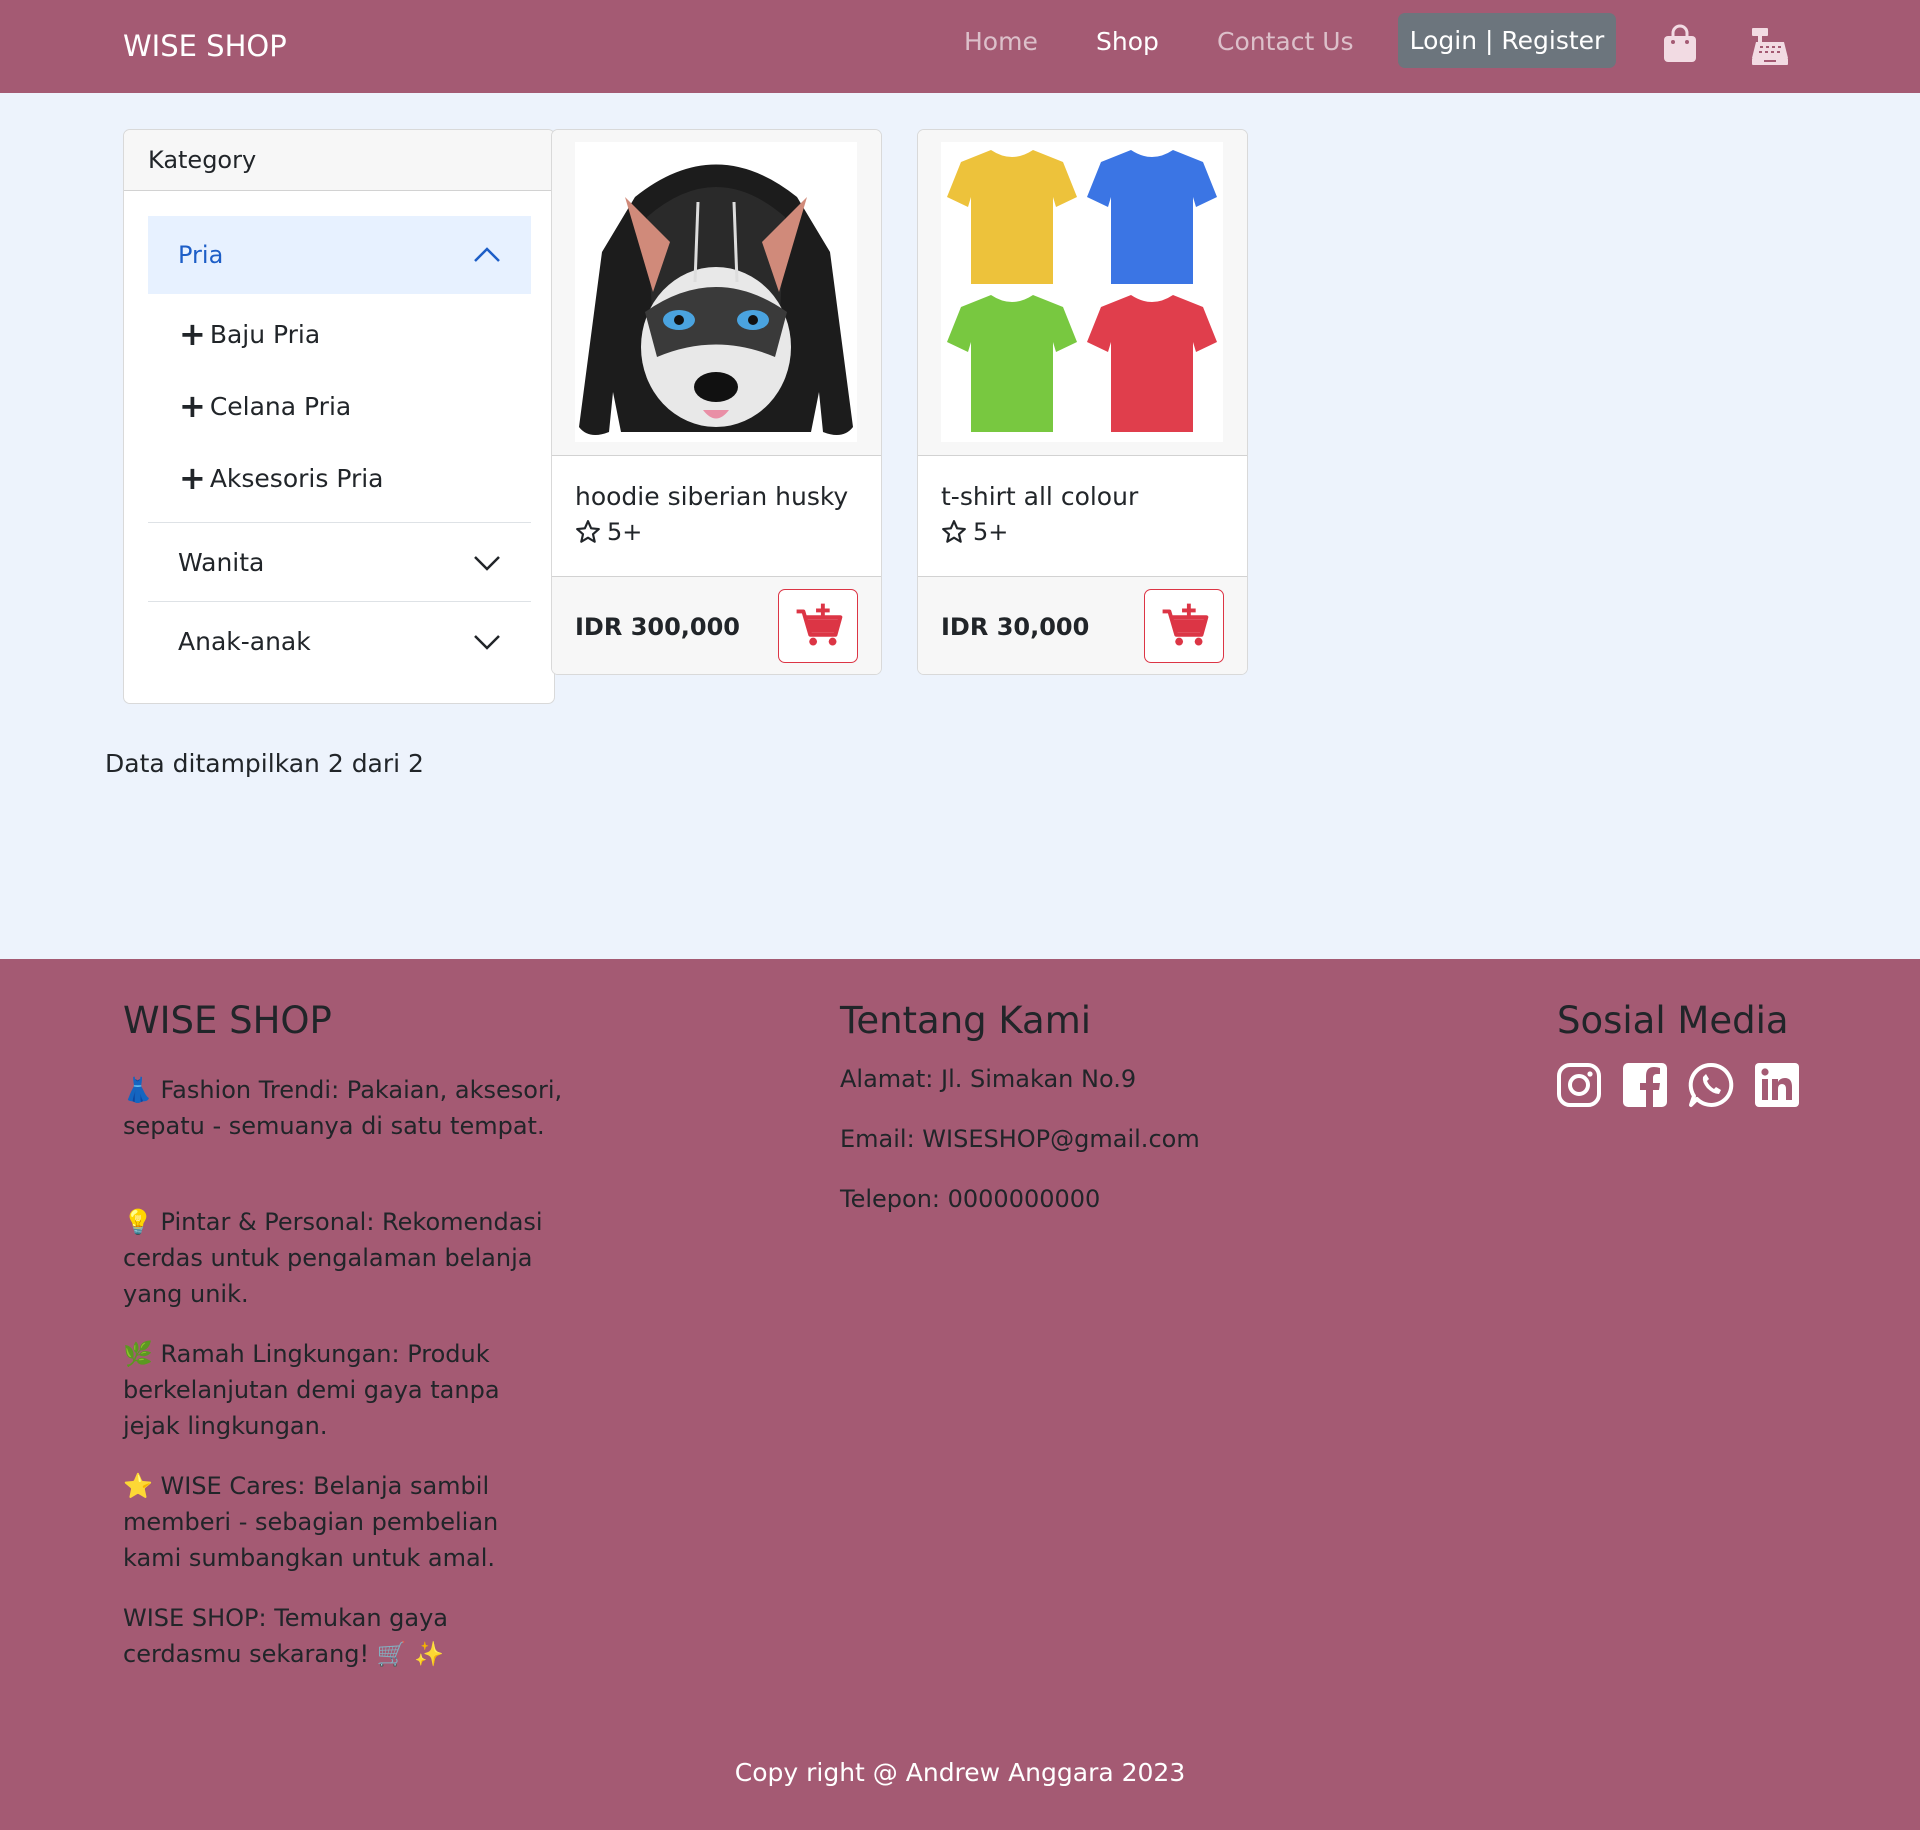 The image size is (1920, 1830). Describe the element at coordinates (339, 561) in the screenshot. I see `accordion-wanita: Wanita` at that location.